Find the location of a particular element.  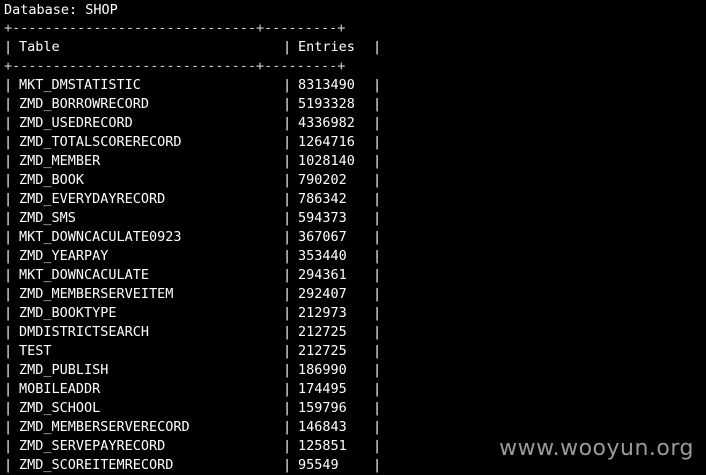

cell-table-name: ZMD_MEMBER is located at coordinates (60, 161).